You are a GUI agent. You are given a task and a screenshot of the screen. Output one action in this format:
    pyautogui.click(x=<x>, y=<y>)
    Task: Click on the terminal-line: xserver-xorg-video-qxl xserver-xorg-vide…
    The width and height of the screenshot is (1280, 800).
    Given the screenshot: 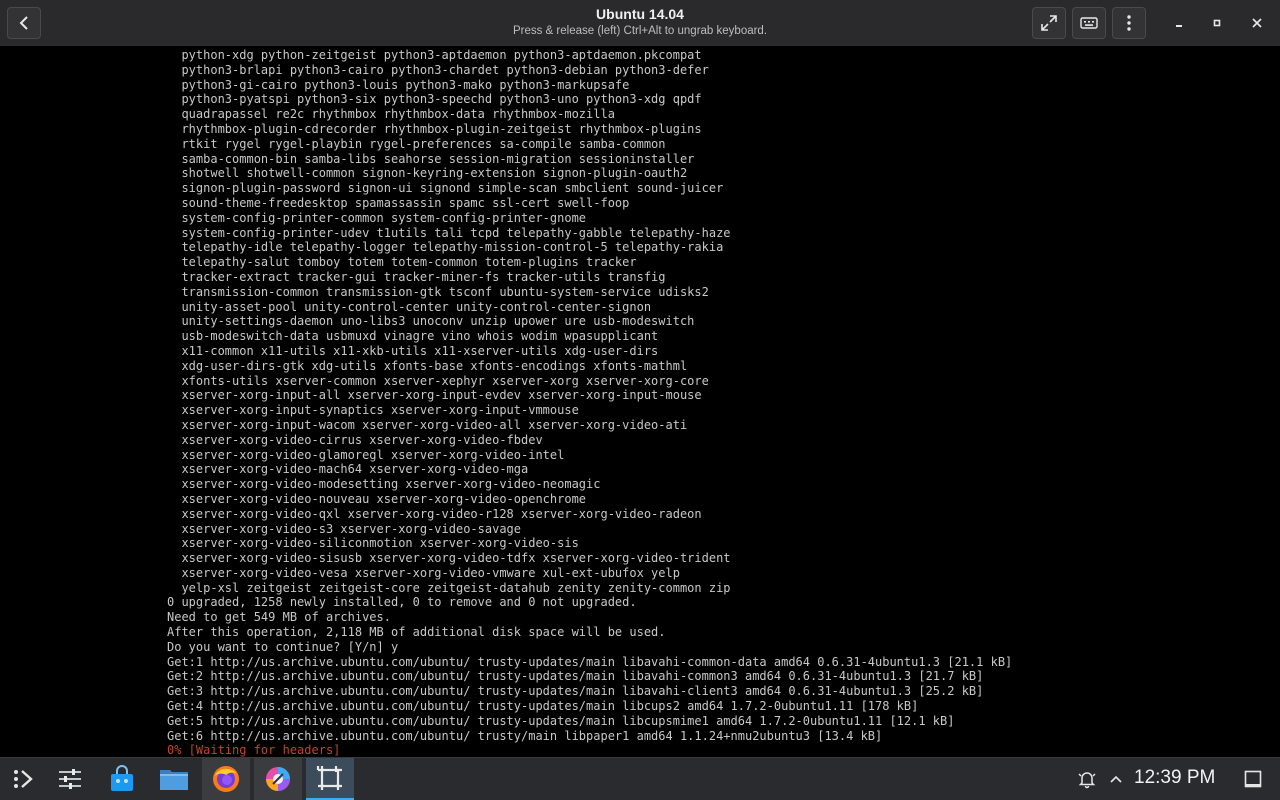 What is the action you would take?
    pyautogui.click(x=434, y=513)
    